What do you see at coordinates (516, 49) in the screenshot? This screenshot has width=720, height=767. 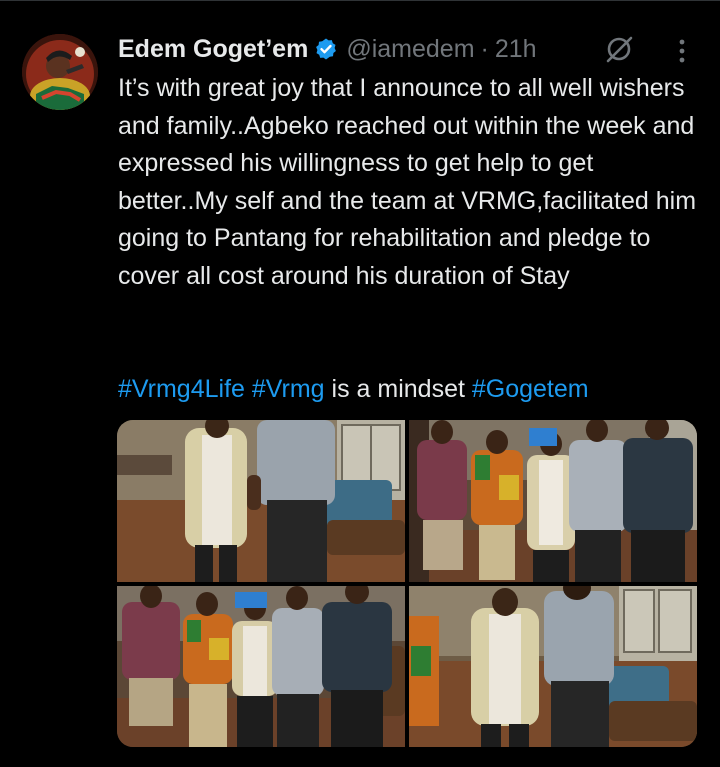 I see `timestamp: 21h` at bounding box center [516, 49].